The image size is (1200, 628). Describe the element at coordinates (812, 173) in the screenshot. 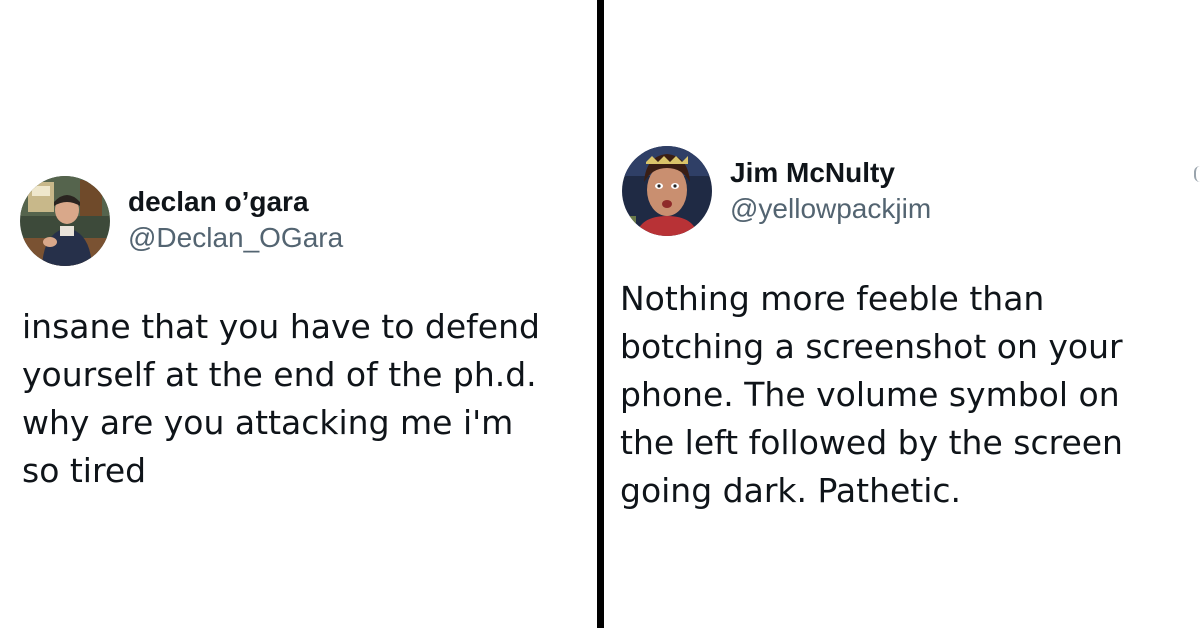

I see `display-name: Jim McNulty` at that location.